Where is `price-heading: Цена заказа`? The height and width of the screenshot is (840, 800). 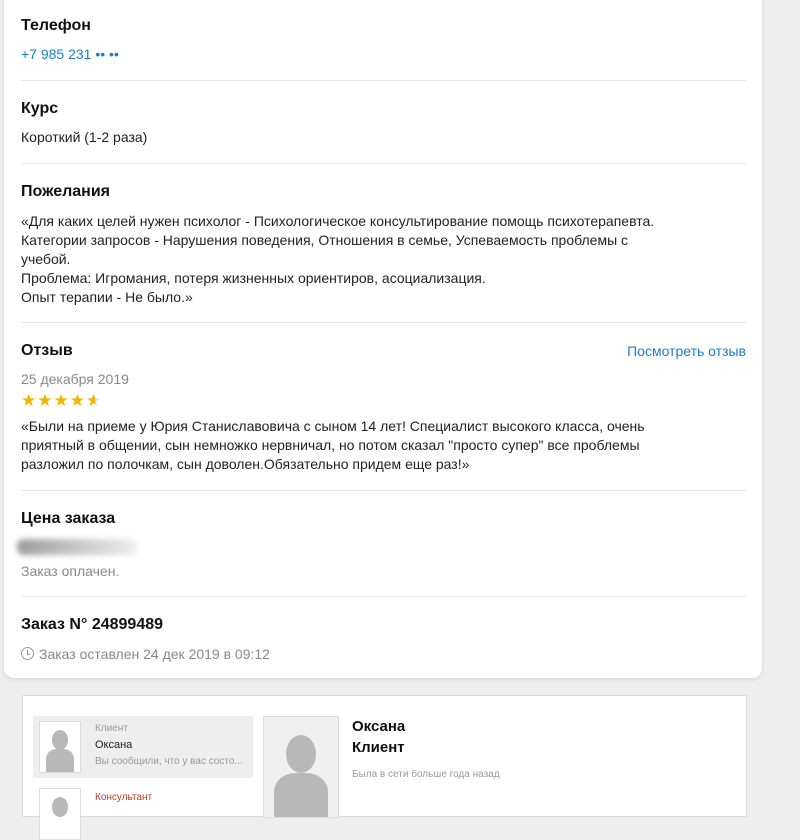
price-heading: Цена заказа is located at coordinates (68, 518).